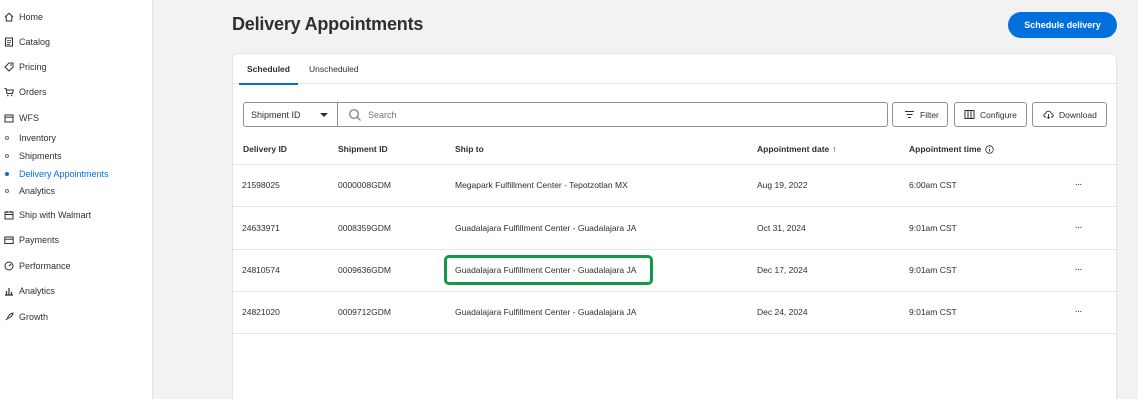 Image resolution: width=1138 pixels, height=399 pixels. What do you see at coordinates (909, 114) in the screenshot?
I see `filter-icon` at bounding box center [909, 114].